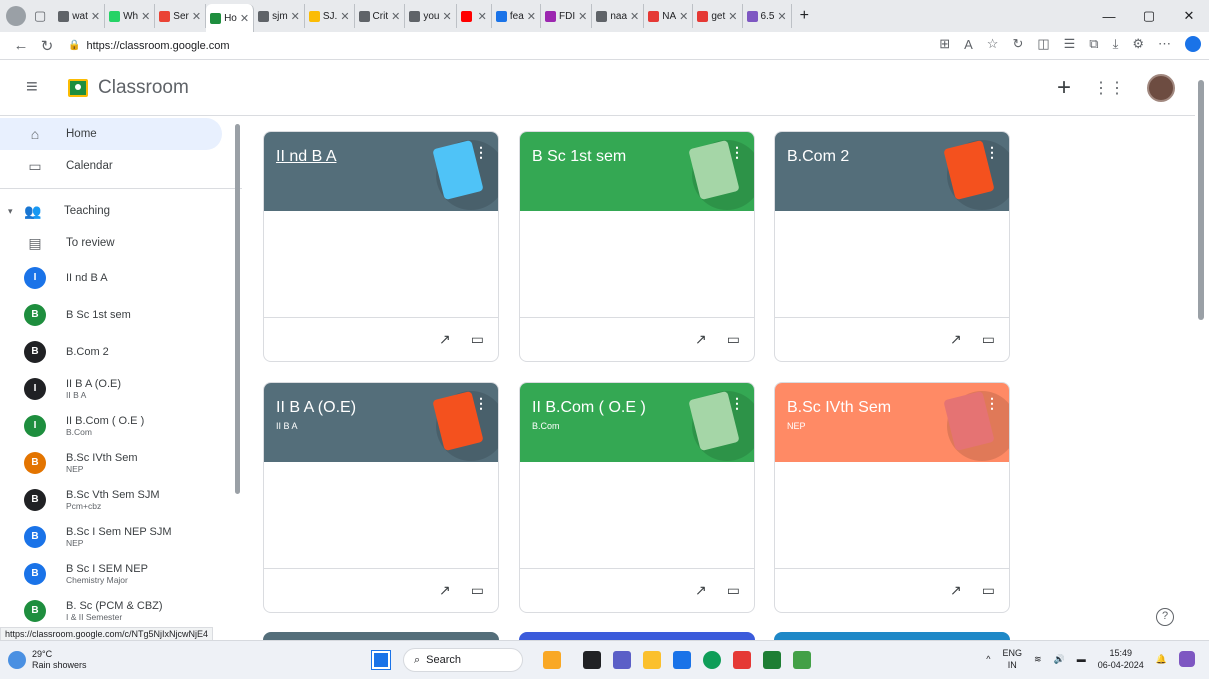 The height and width of the screenshot is (679, 1209). What do you see at coordinates (230, 18) in the screenshot?
I see `browser-tab: Ho ✕` at bounding box center [230, 18].